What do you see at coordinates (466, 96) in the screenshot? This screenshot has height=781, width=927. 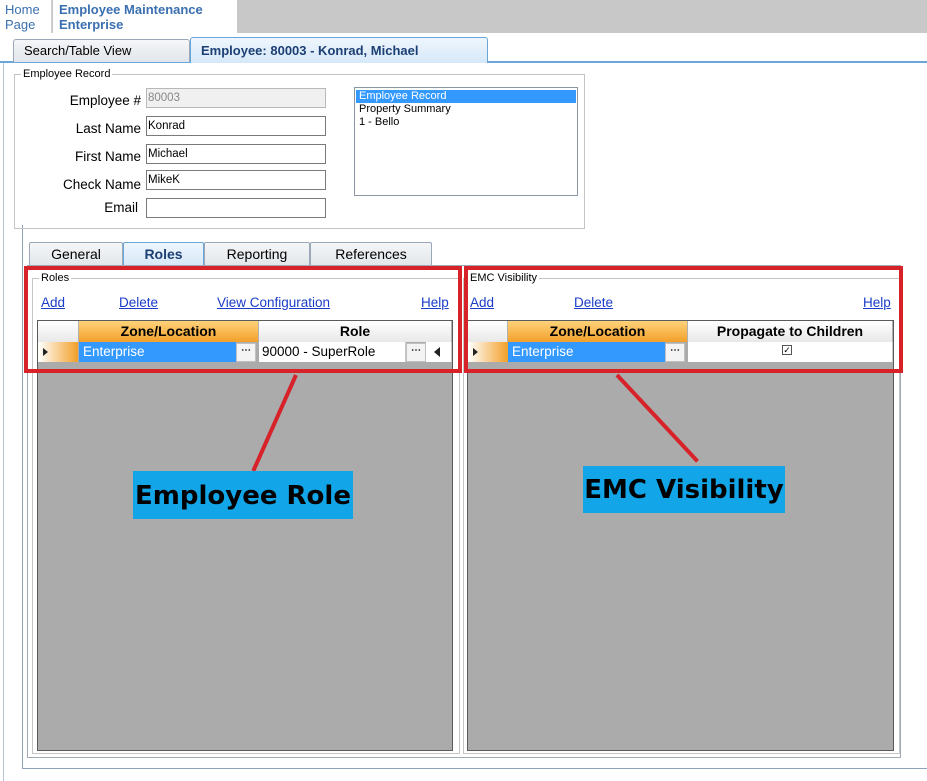 I see `nav-item-employee-record: Employee Record` at bounding box center [466, 96].